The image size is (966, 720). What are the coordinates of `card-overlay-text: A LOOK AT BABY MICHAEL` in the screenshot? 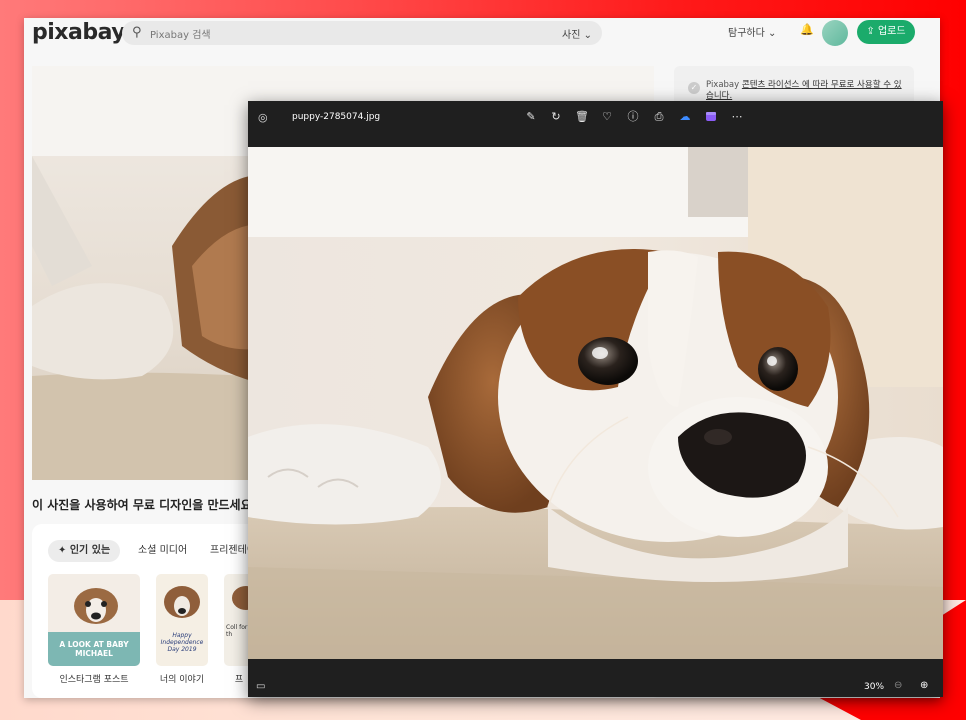 It's located at (94, 649).